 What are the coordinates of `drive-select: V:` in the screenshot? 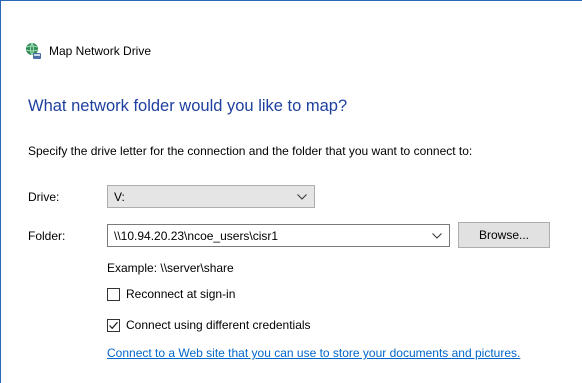 It's located at (211, 196).